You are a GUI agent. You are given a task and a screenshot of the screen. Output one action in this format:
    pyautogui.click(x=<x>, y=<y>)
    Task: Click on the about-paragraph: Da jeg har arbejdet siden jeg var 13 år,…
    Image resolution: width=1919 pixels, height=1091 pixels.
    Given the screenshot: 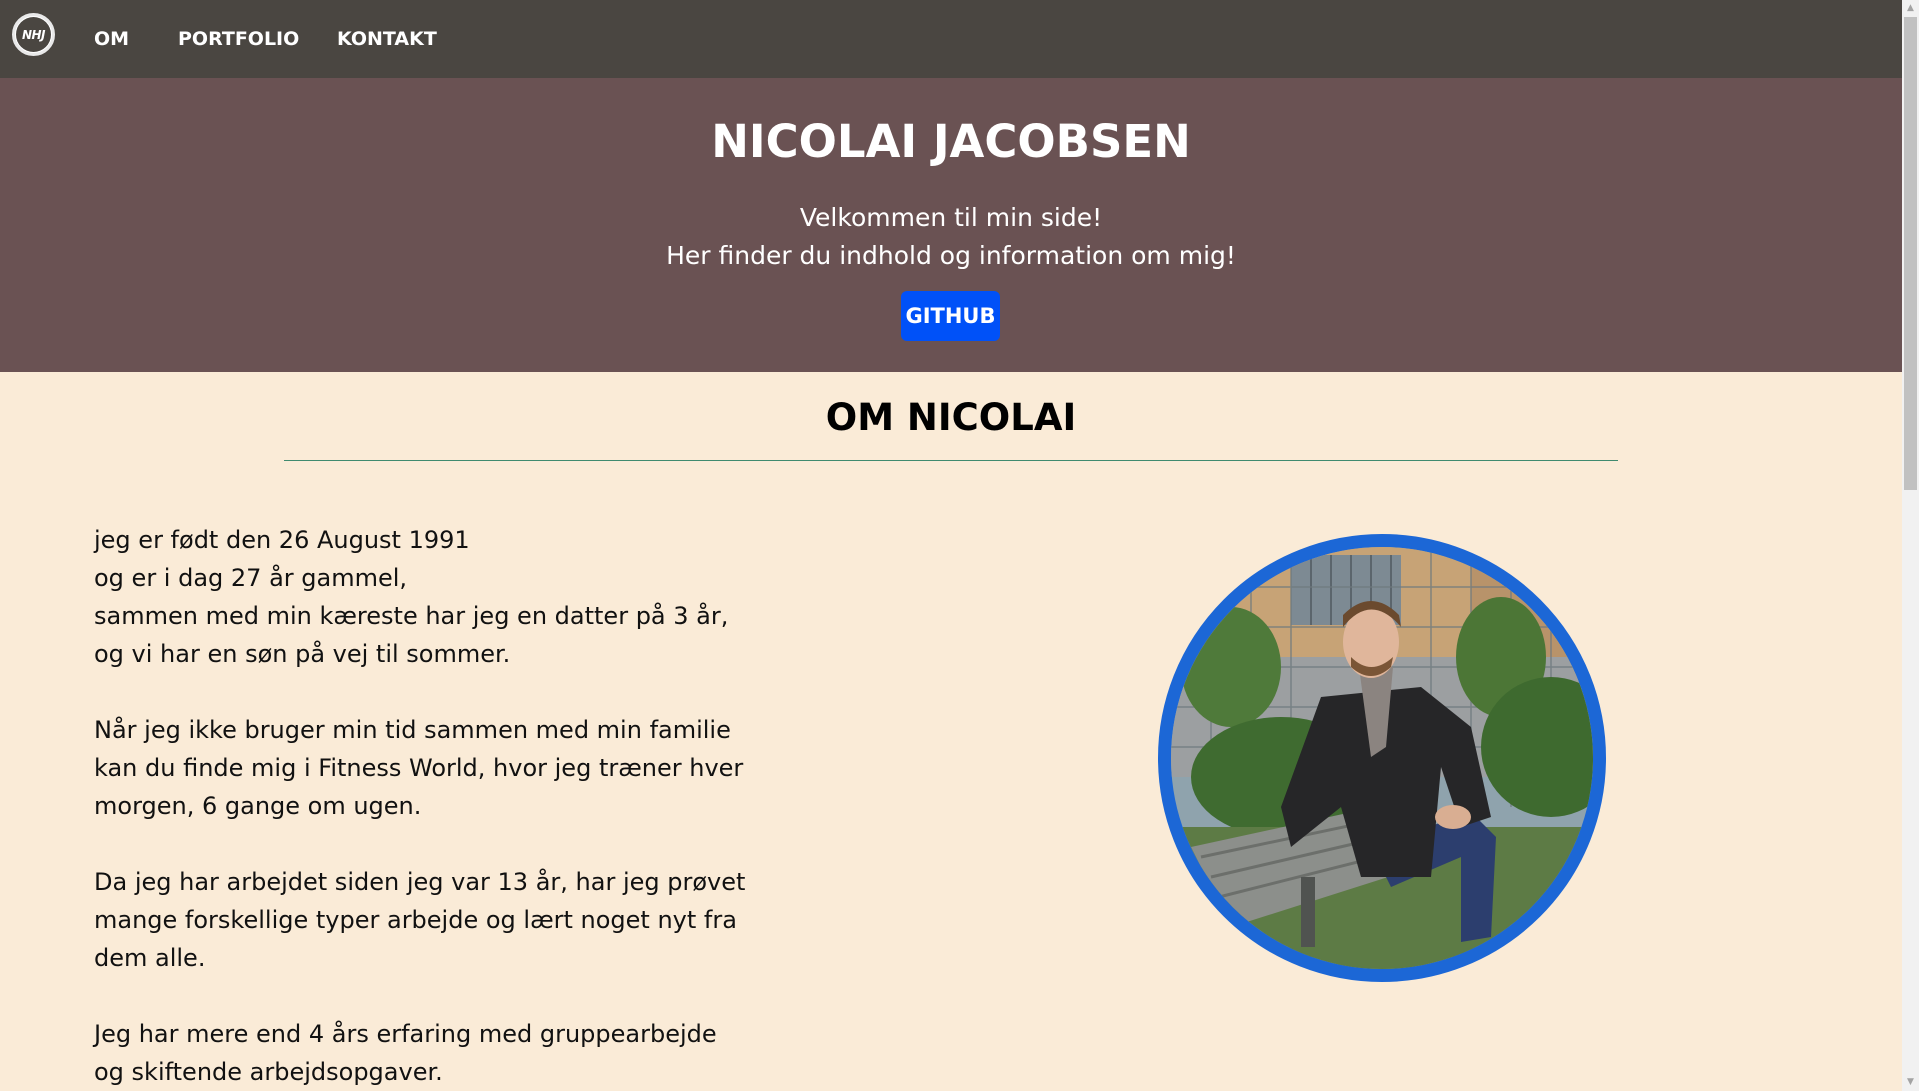 What is the action you would take?
    pyautogui.click(x=420, y=920)
    